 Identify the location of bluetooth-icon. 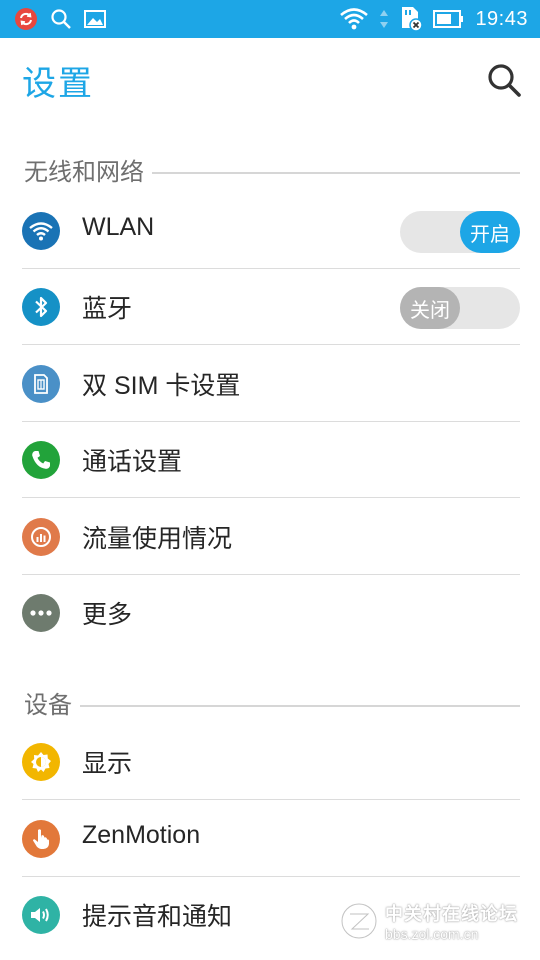
(41, 307).